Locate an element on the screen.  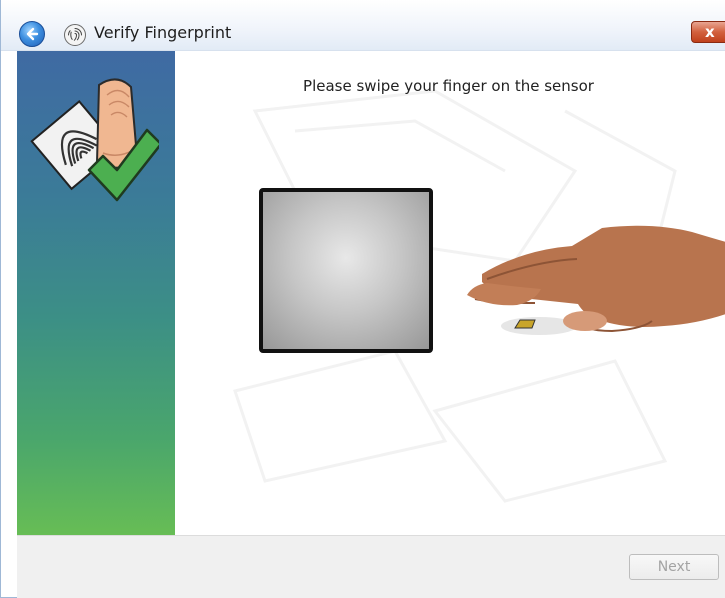
title-bar: Verify Fingerprint x is located at coordinates (363, 25).